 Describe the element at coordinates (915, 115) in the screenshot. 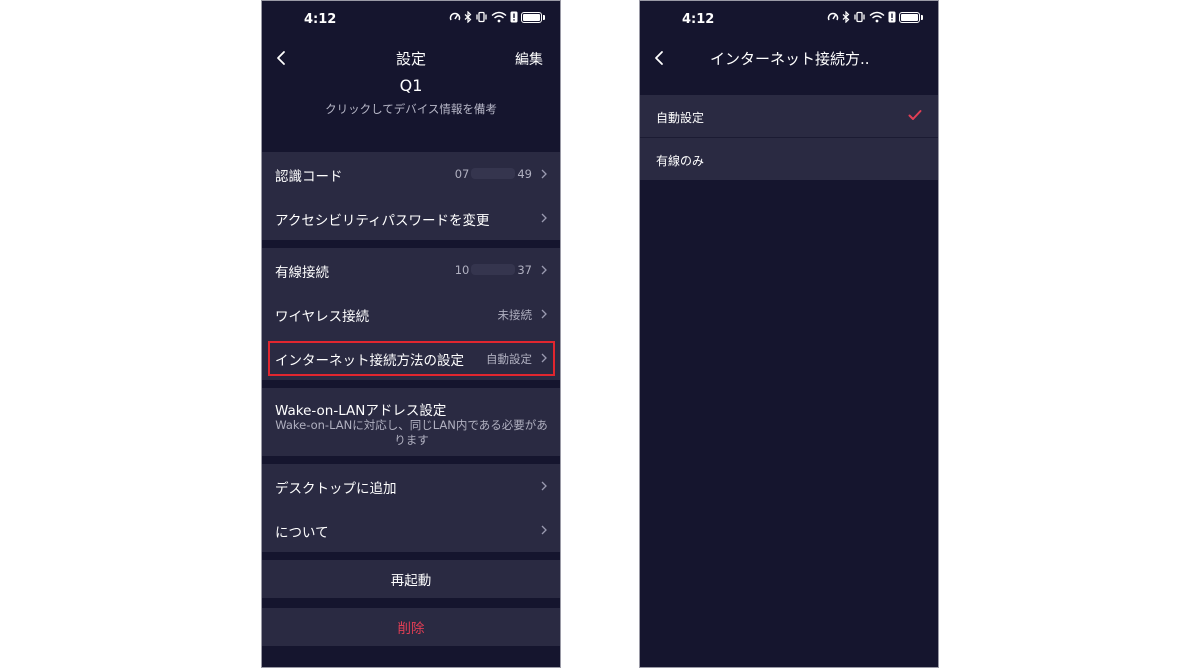

I see `checkmark-icon` at that location.